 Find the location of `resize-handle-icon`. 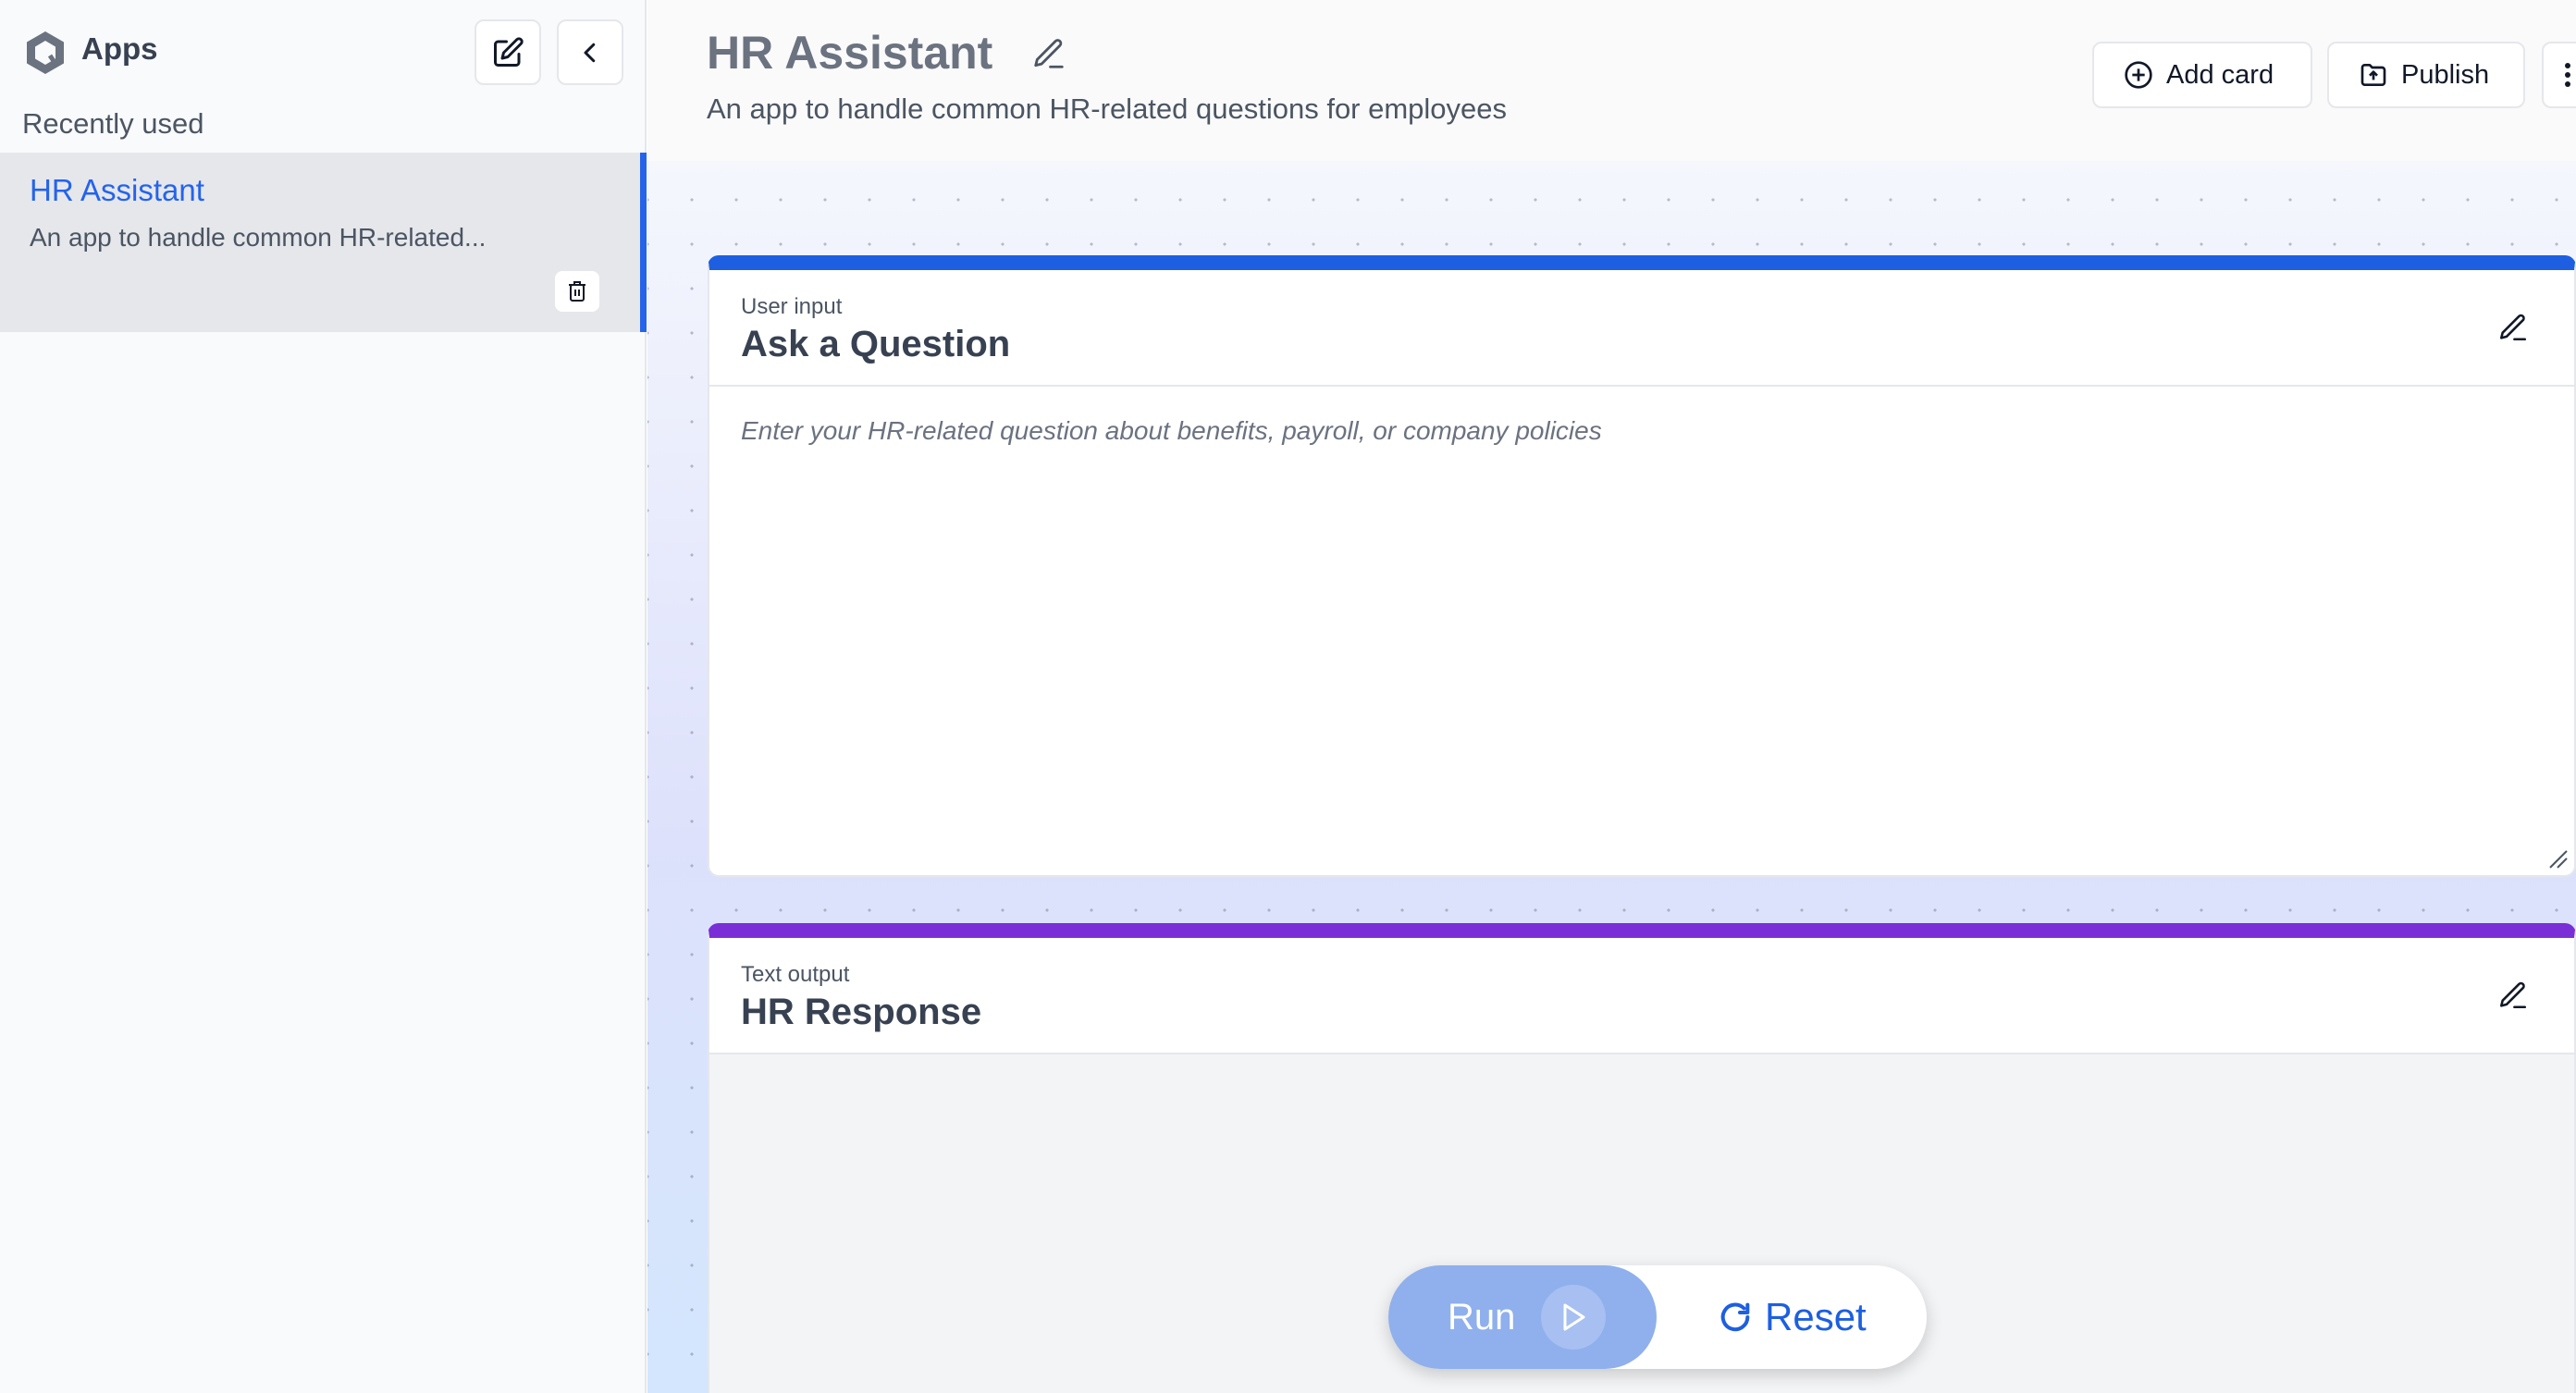

resize-handle-icon is located at coordinates (2557, 858).